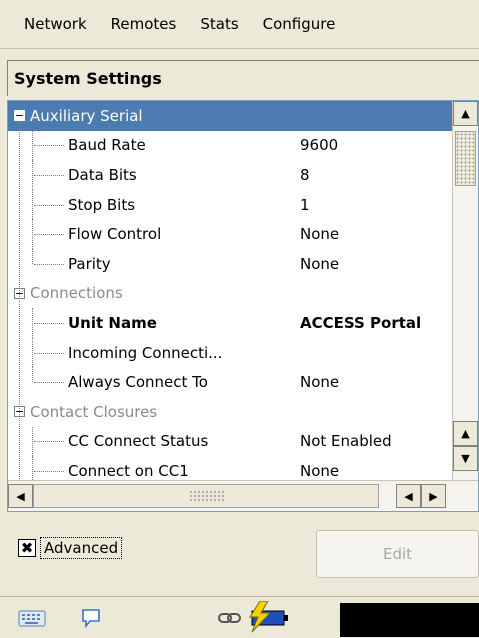 The width and height of the screenshot is (479, 638). What do you see at coordinates (102, 204) in the screenshot?
I see `setting-label: Stop Bits` at bounding box center [102, 204].